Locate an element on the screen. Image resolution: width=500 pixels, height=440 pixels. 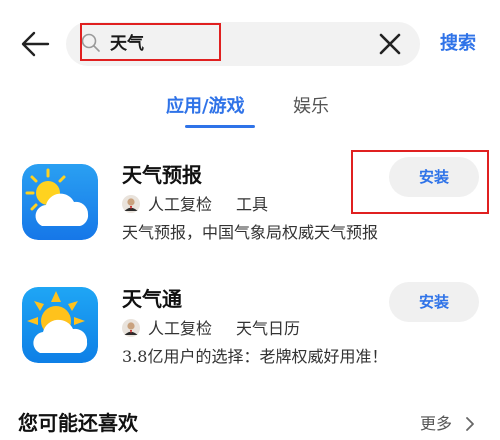
app-meta: 人工复检 天气日历 is located at coordinates (211, 329).